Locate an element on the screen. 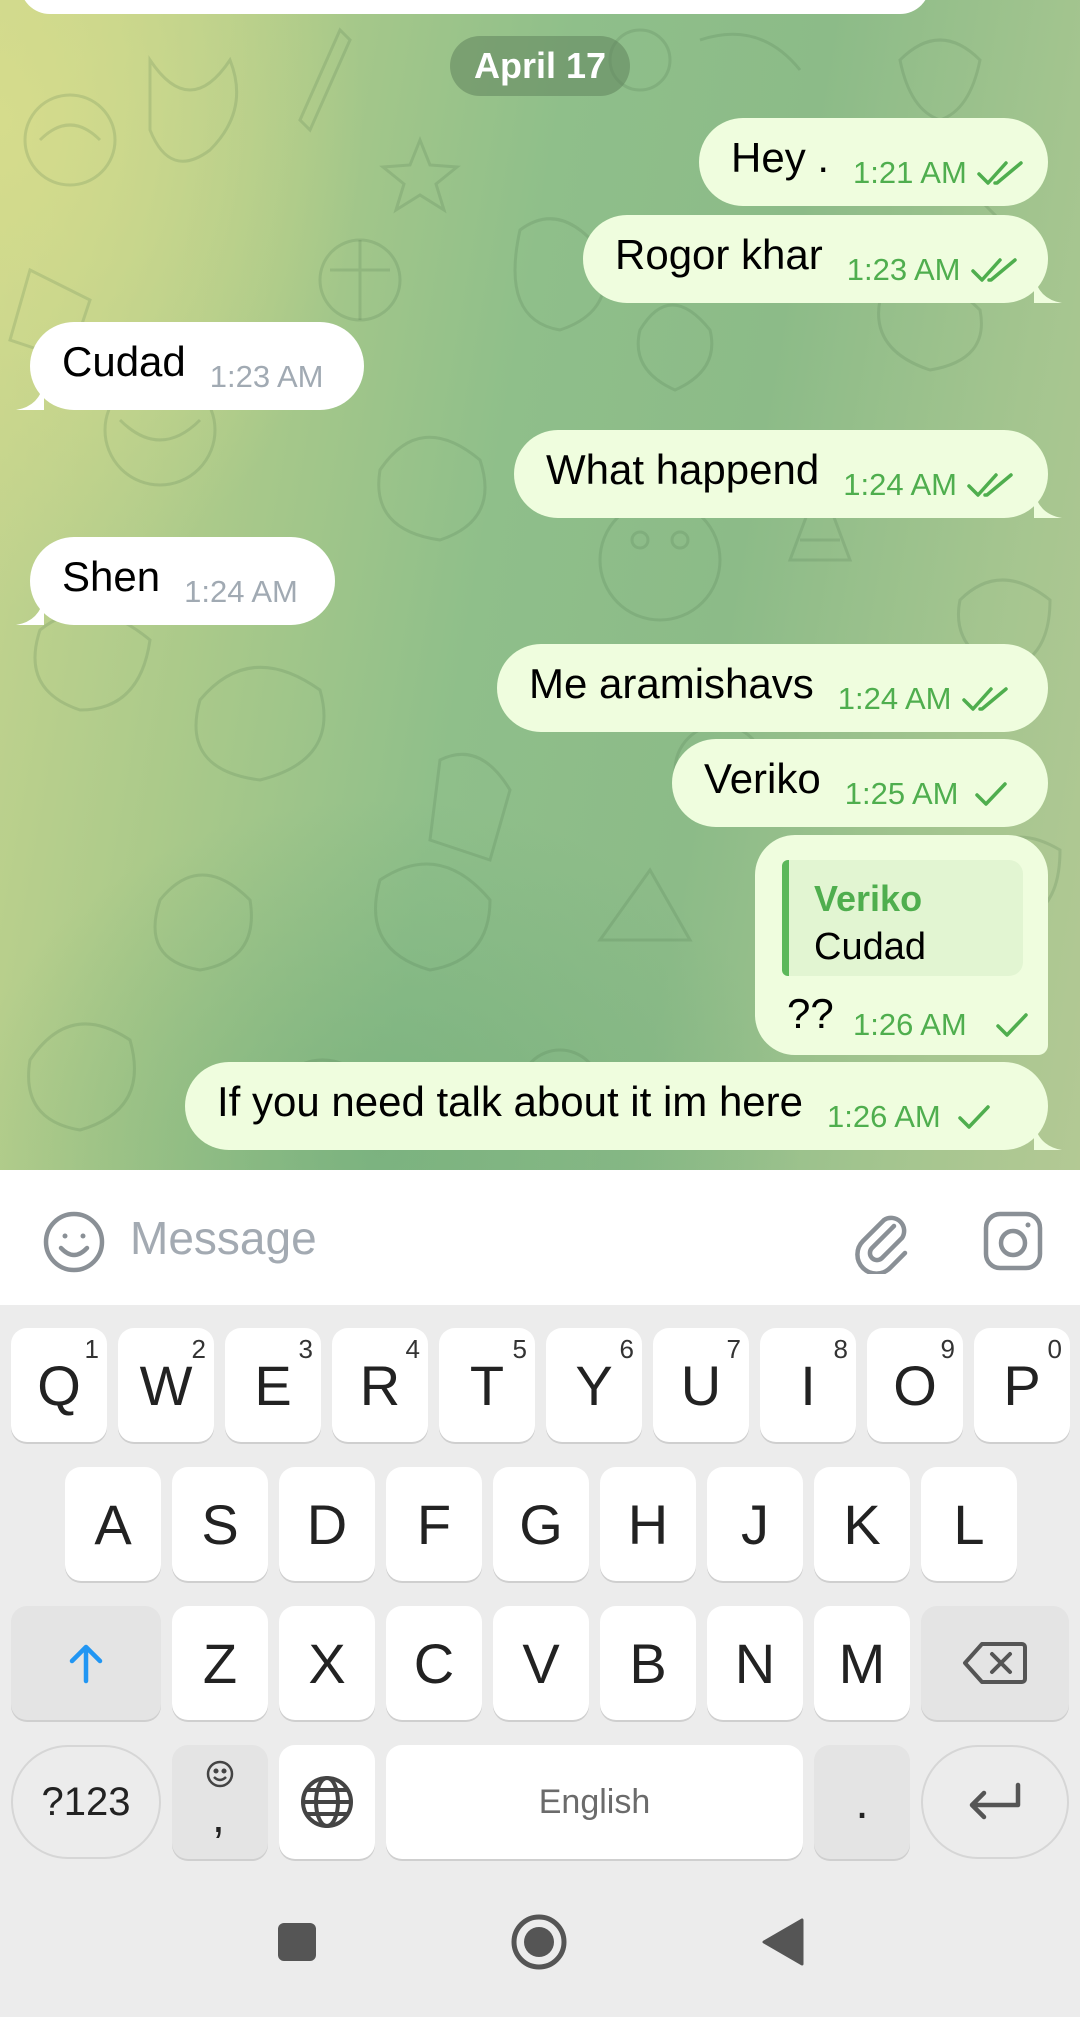  message-input-bar is located at coordinates (540, 1237).